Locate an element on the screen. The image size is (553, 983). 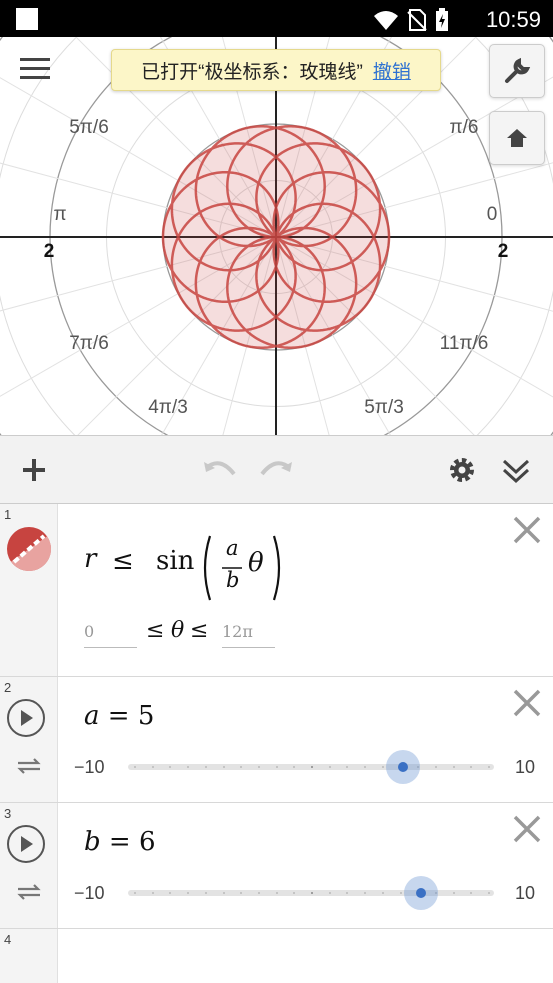
status-bar: 10:59 is located at coordinates (276, 18).